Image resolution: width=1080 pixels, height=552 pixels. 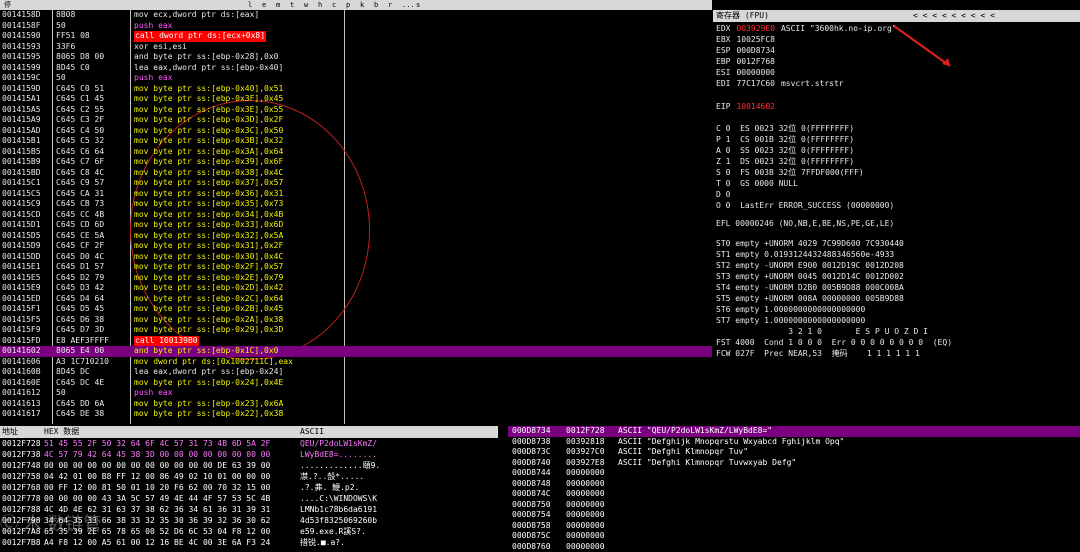 What do you see at coordinates (278, 5) in the screenshot?
I see `toolbar-button: m` at bounding box center [278, 5].